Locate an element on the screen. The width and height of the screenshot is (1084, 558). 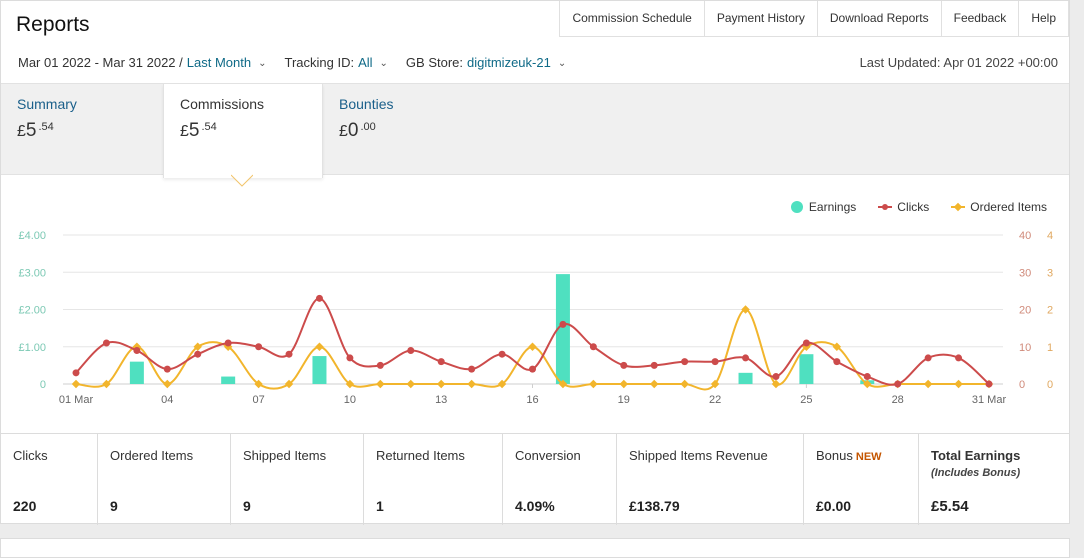
tracking-id-label: Tracking ID: is located at coordinates (319, 62).